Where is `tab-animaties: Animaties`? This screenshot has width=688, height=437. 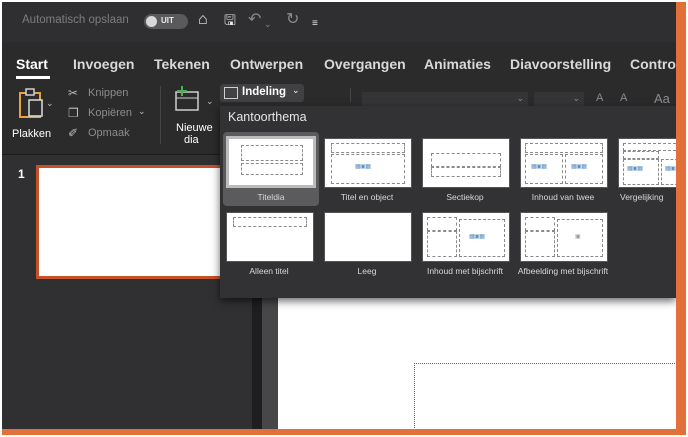
tab-animaties: Animaties is located at coordinates (457, 64).